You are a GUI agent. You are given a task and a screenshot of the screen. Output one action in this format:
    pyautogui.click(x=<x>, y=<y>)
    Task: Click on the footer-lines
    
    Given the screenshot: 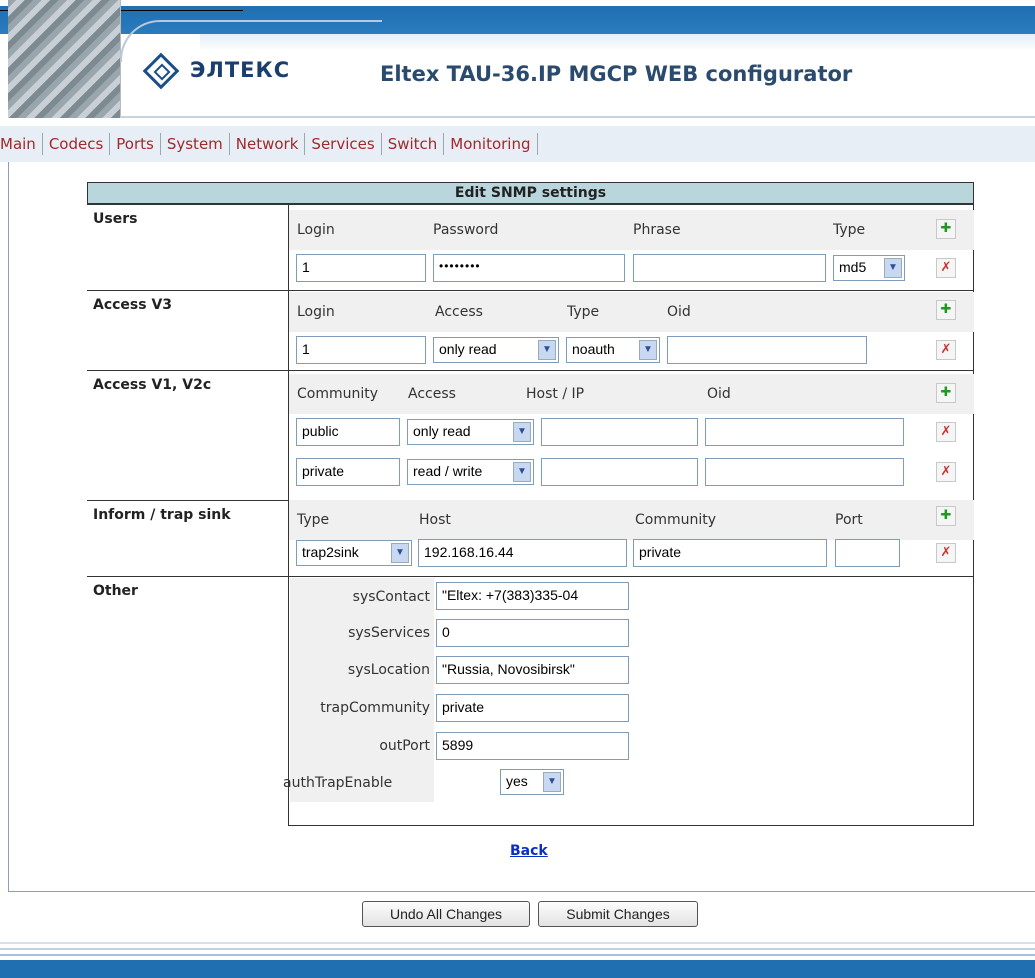 What is the action you would take?
    pyautogui.click(x=517, y=949)
    